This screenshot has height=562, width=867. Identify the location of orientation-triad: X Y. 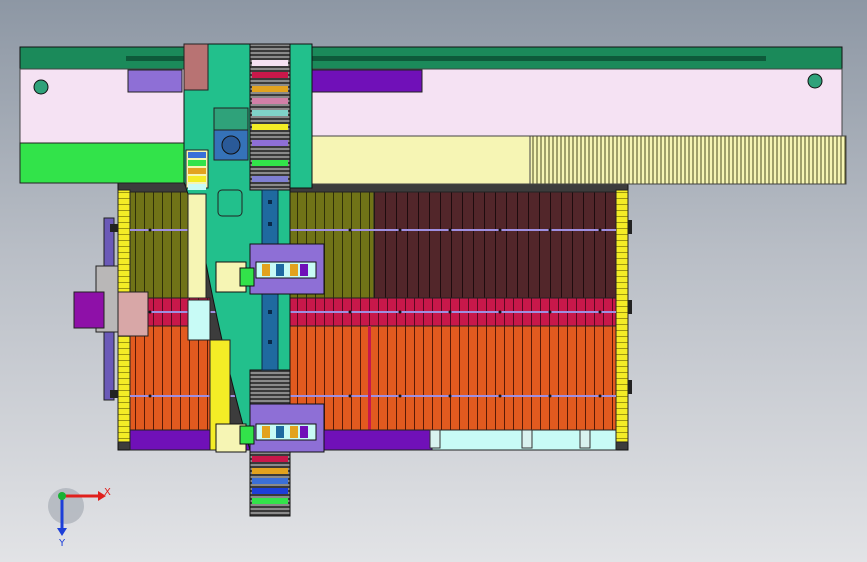
(80, 513).